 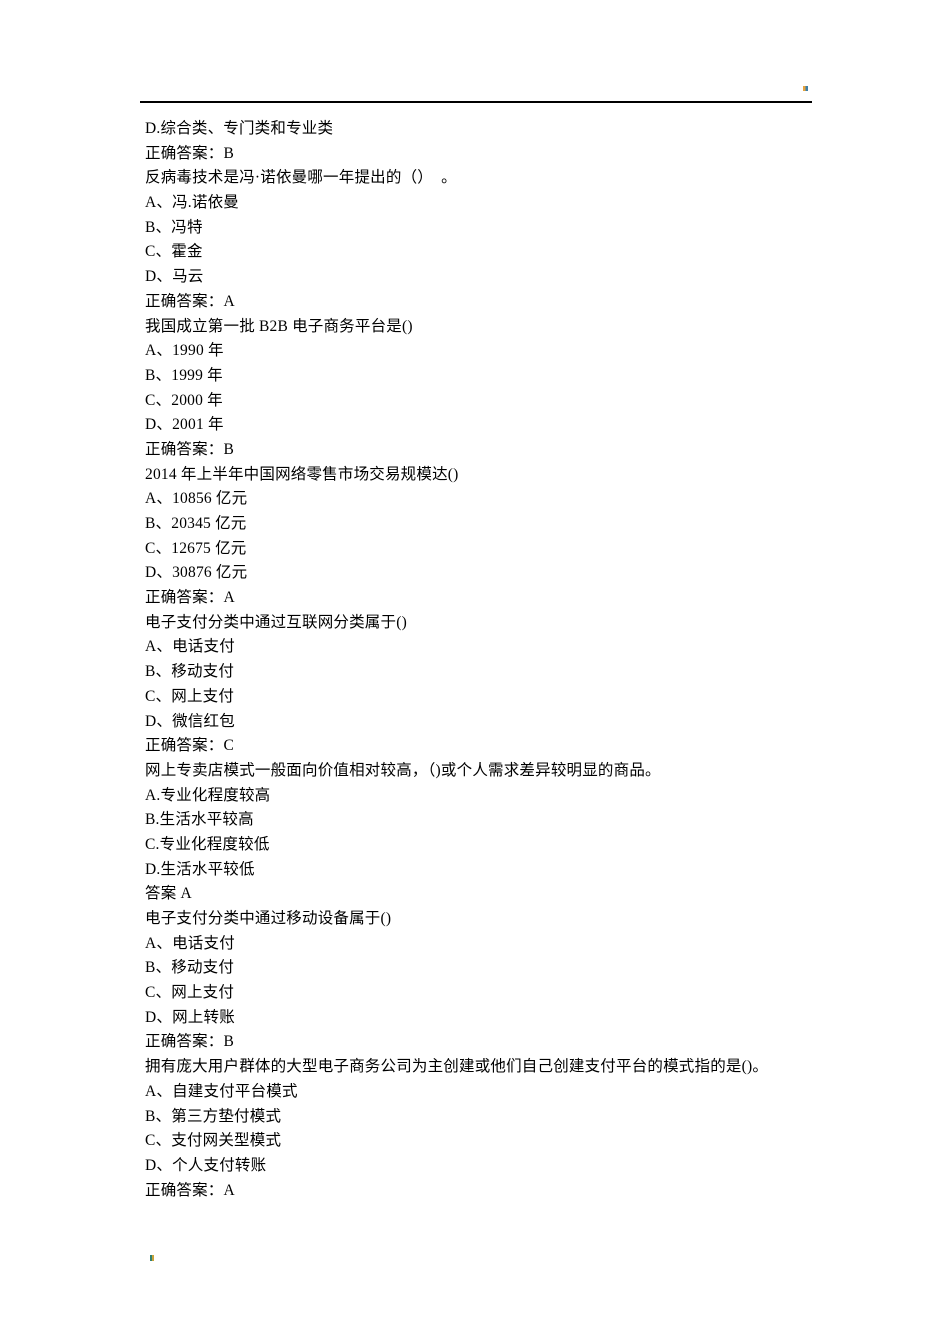 What do you see at coordinates (200, 869) in the screenshot?
I see `option-line: D.生活水平较低` at bounding box center [200, 869].